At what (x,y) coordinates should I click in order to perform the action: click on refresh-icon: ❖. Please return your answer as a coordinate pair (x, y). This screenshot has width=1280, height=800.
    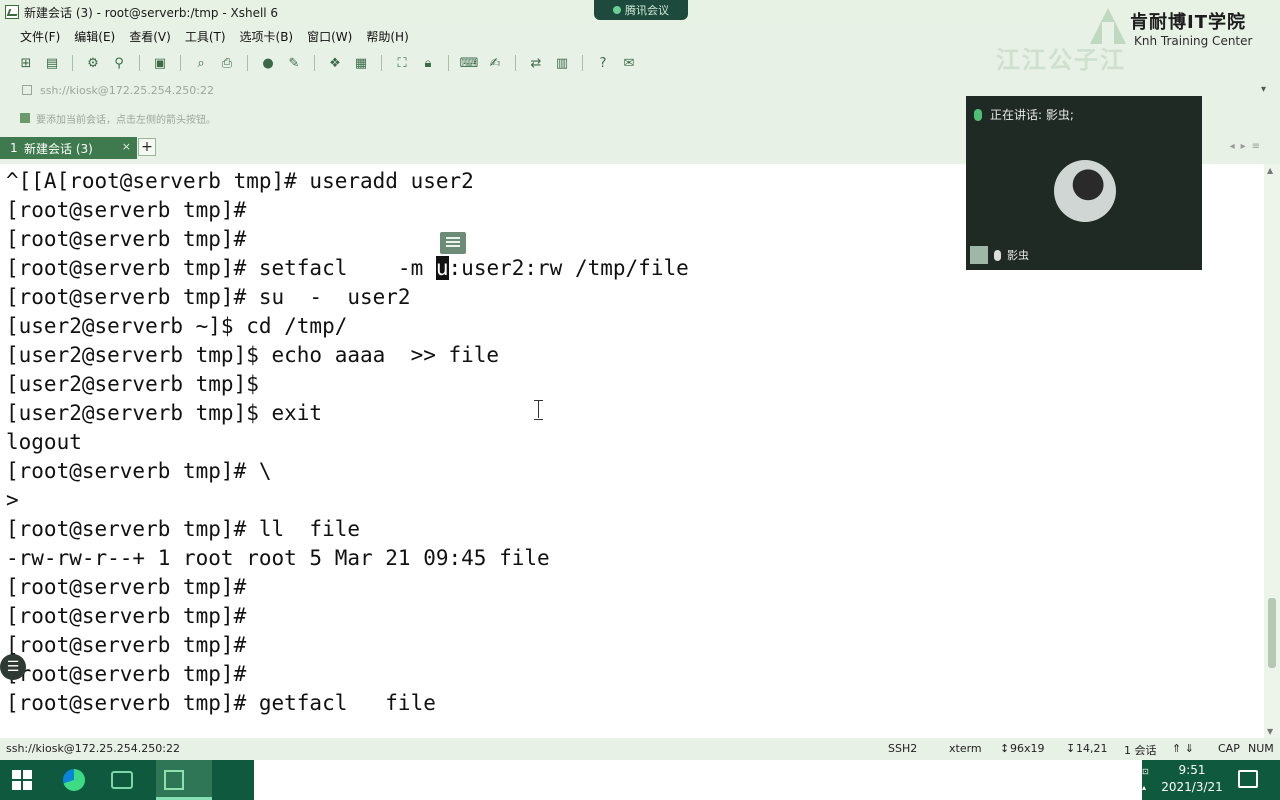
    Looking at the image, I should click on (335, 63).